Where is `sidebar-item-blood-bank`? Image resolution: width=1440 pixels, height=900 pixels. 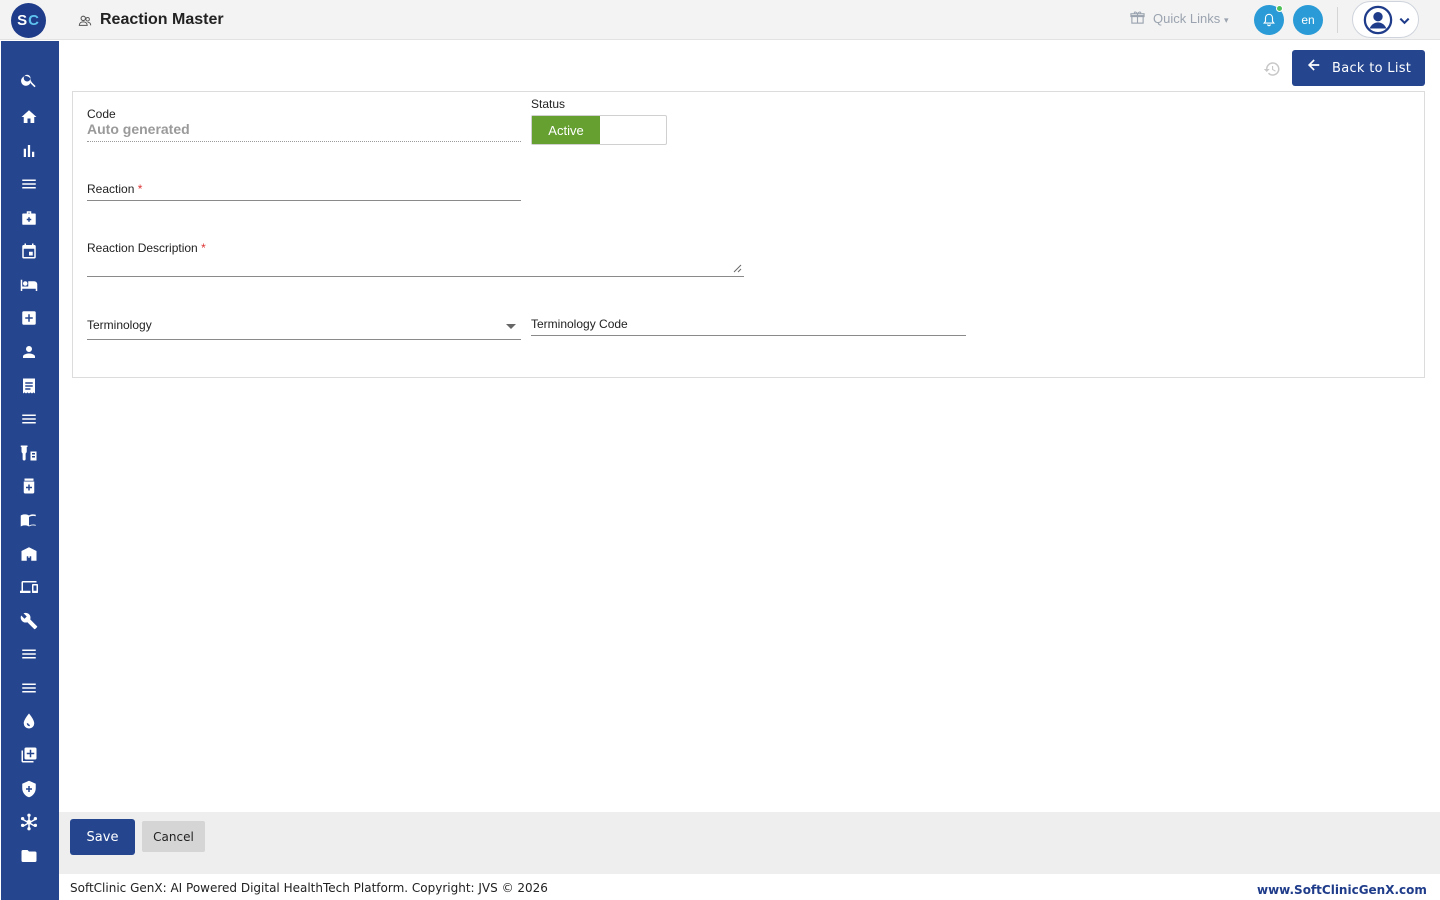
sidebar-item-blood-bank is located at coordinates (29, 721).